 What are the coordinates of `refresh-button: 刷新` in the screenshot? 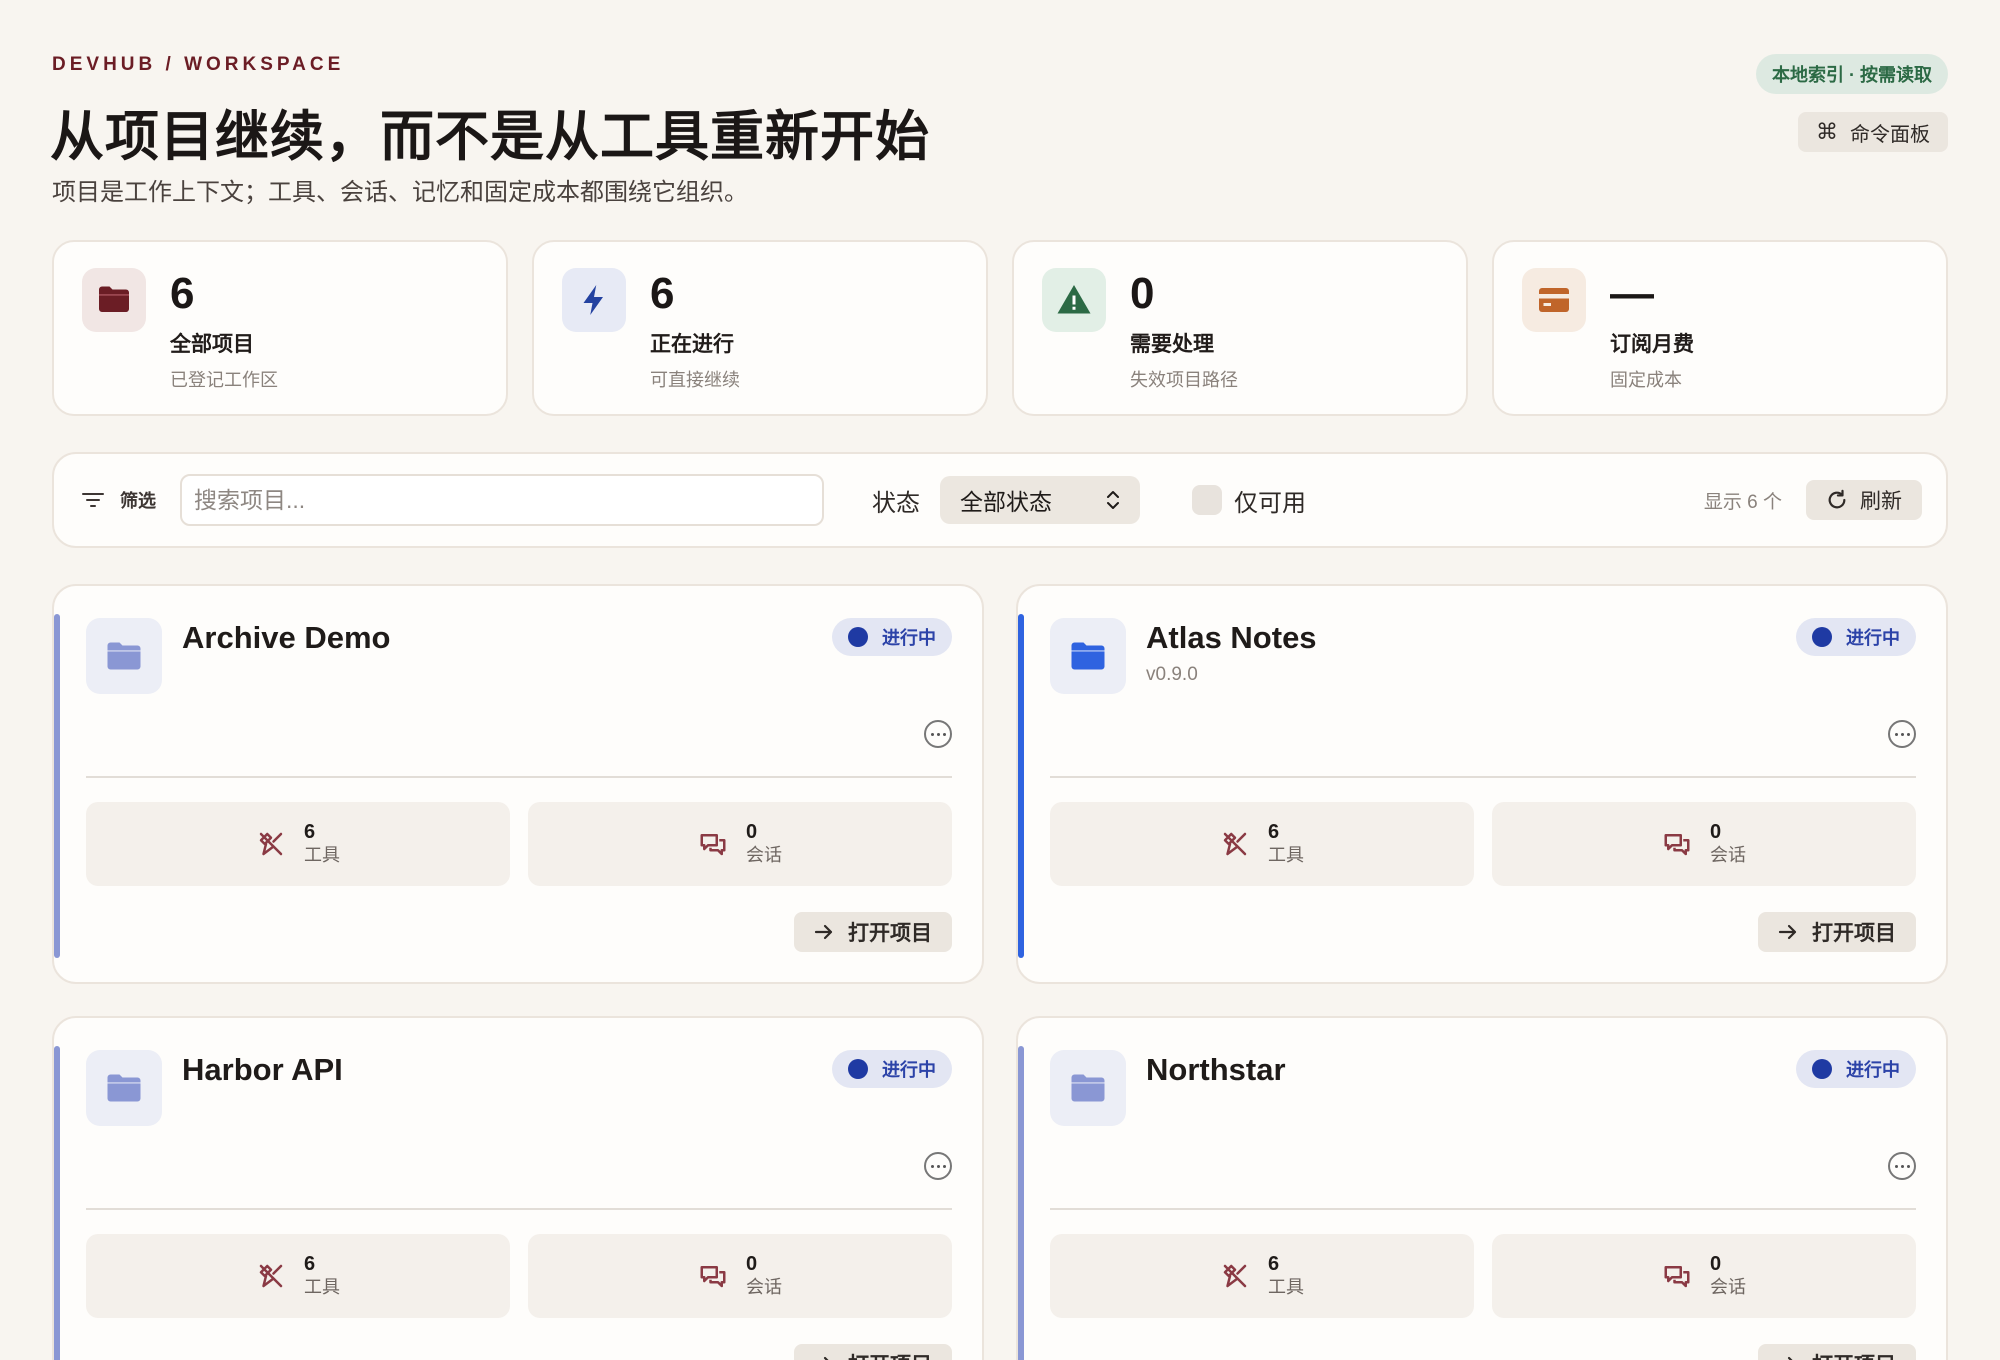 It's located at (1864, 500).